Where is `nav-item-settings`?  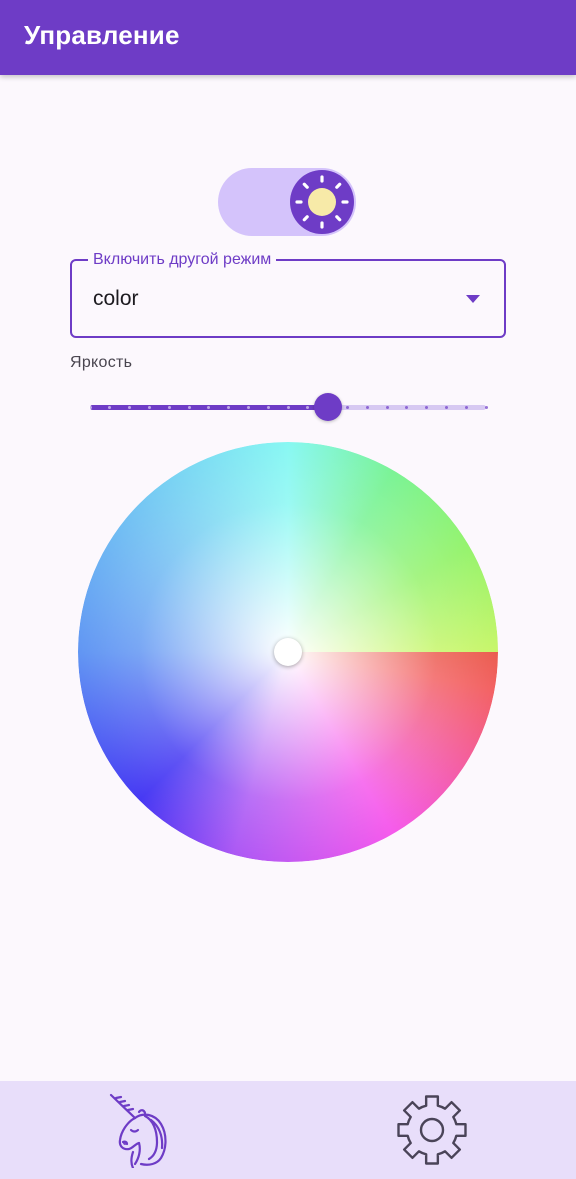
nav-item-settings is located at coordinates (432, 1130).